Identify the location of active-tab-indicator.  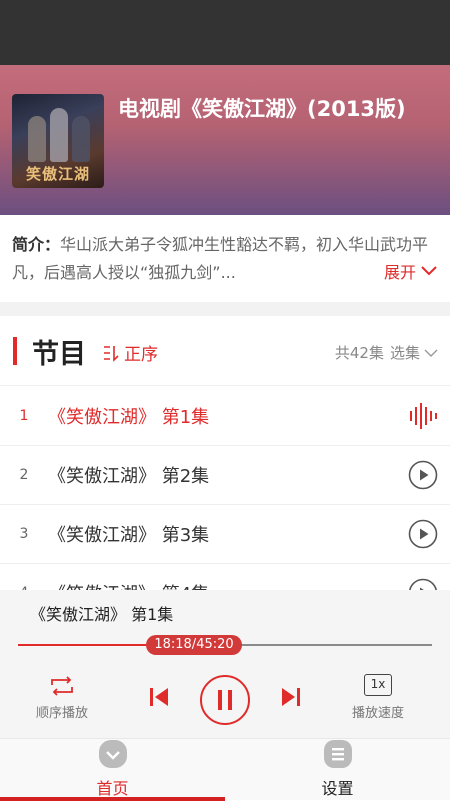
(112, 799).